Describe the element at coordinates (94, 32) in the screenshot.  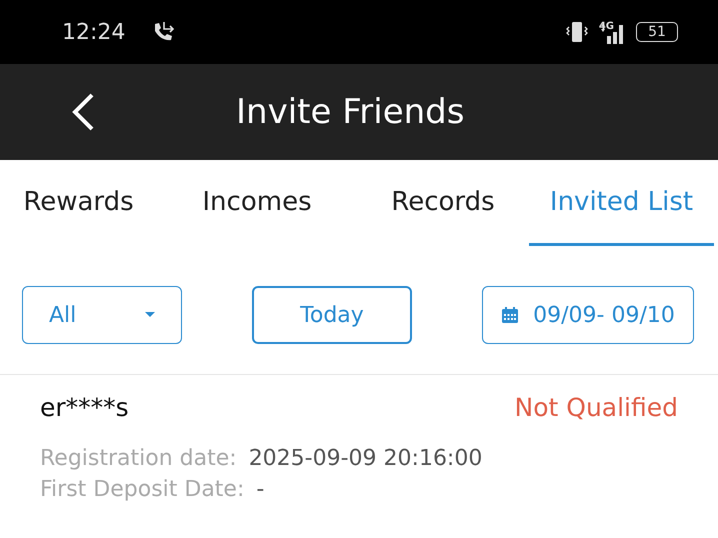
I see `clock-time: 12:24` at that location.